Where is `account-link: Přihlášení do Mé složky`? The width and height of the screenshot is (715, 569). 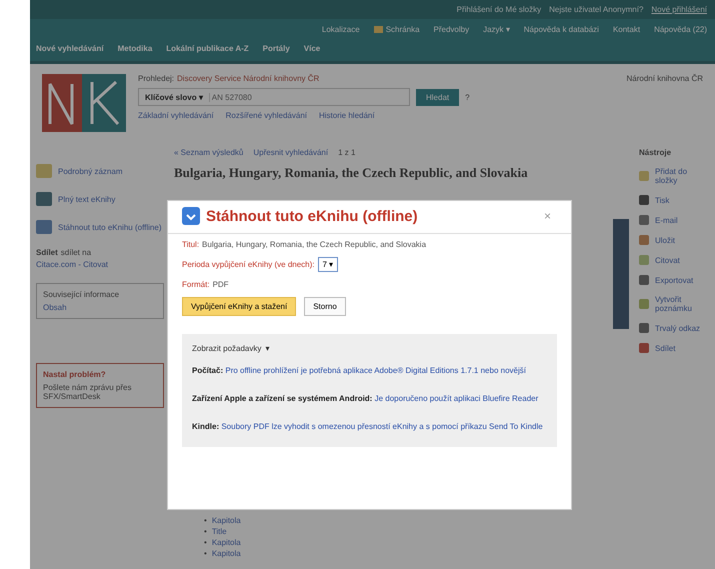 account-link: Přihlášení do Mé složky is located at coordinates (499, 9).